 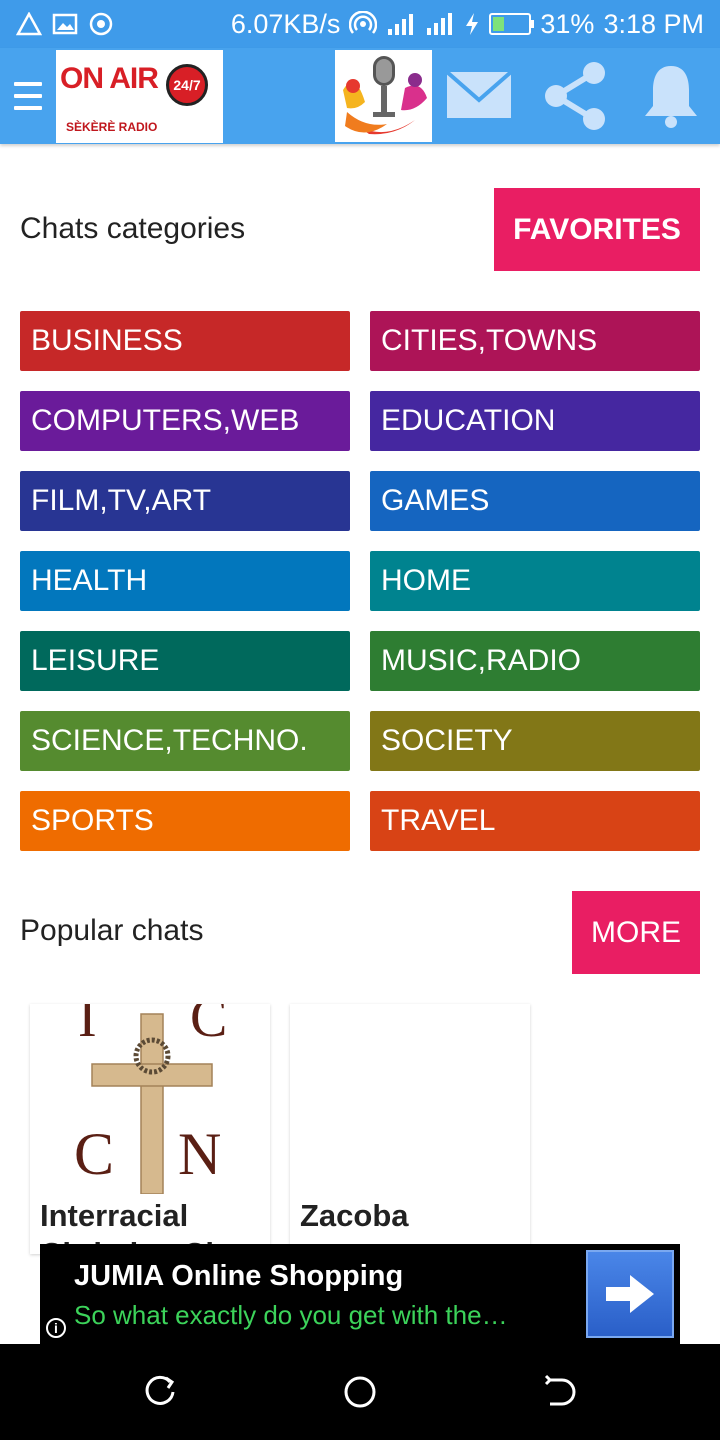 I want to click on signal-h-icon, so click(x=440, y=24).